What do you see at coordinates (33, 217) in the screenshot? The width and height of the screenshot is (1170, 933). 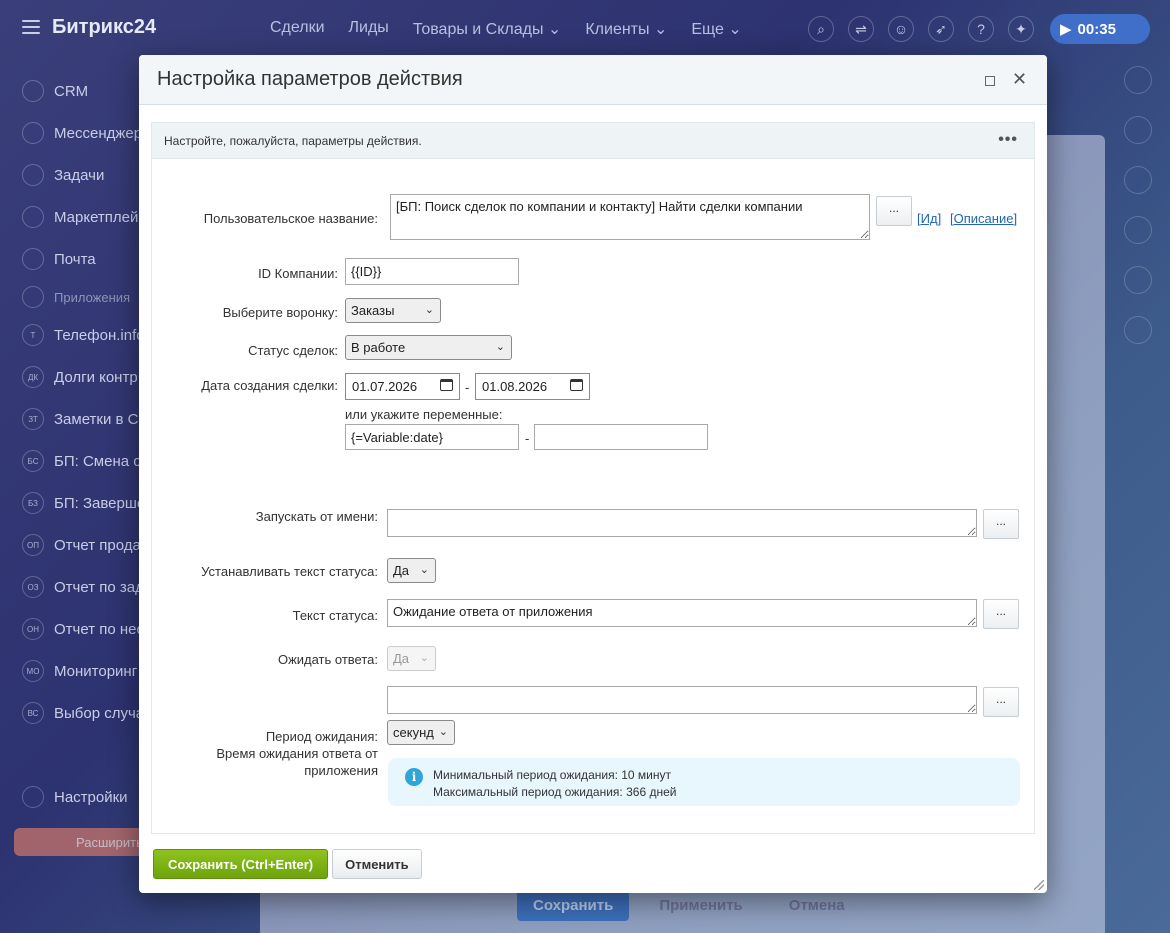 I see `market-icon` at bounding box center [33, 217].